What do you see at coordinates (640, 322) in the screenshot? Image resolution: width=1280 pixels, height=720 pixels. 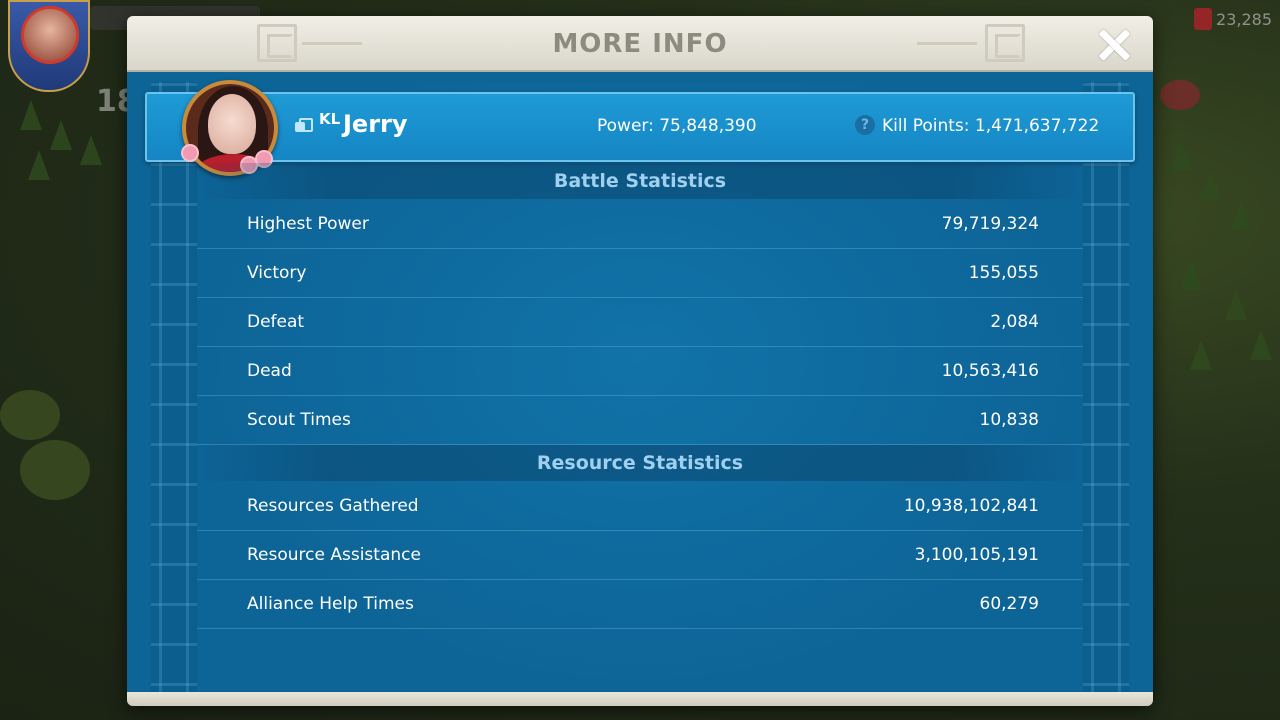 I see `stat-row-defeat: Defeat 2,084` at bounding box center [640, 322].